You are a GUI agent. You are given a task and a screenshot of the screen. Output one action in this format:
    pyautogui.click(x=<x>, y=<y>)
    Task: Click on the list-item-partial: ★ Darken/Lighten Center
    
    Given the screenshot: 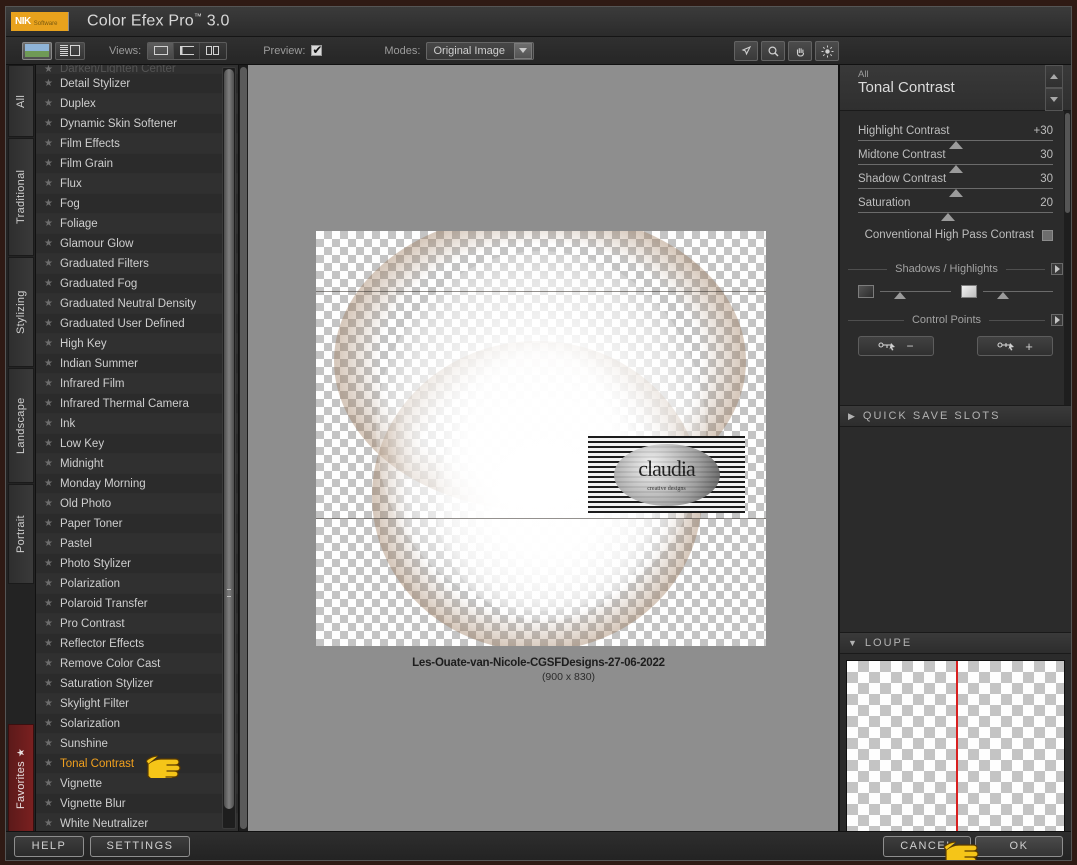 What is the action you would take?
    pyautogui.click(x=137, y=69)
    